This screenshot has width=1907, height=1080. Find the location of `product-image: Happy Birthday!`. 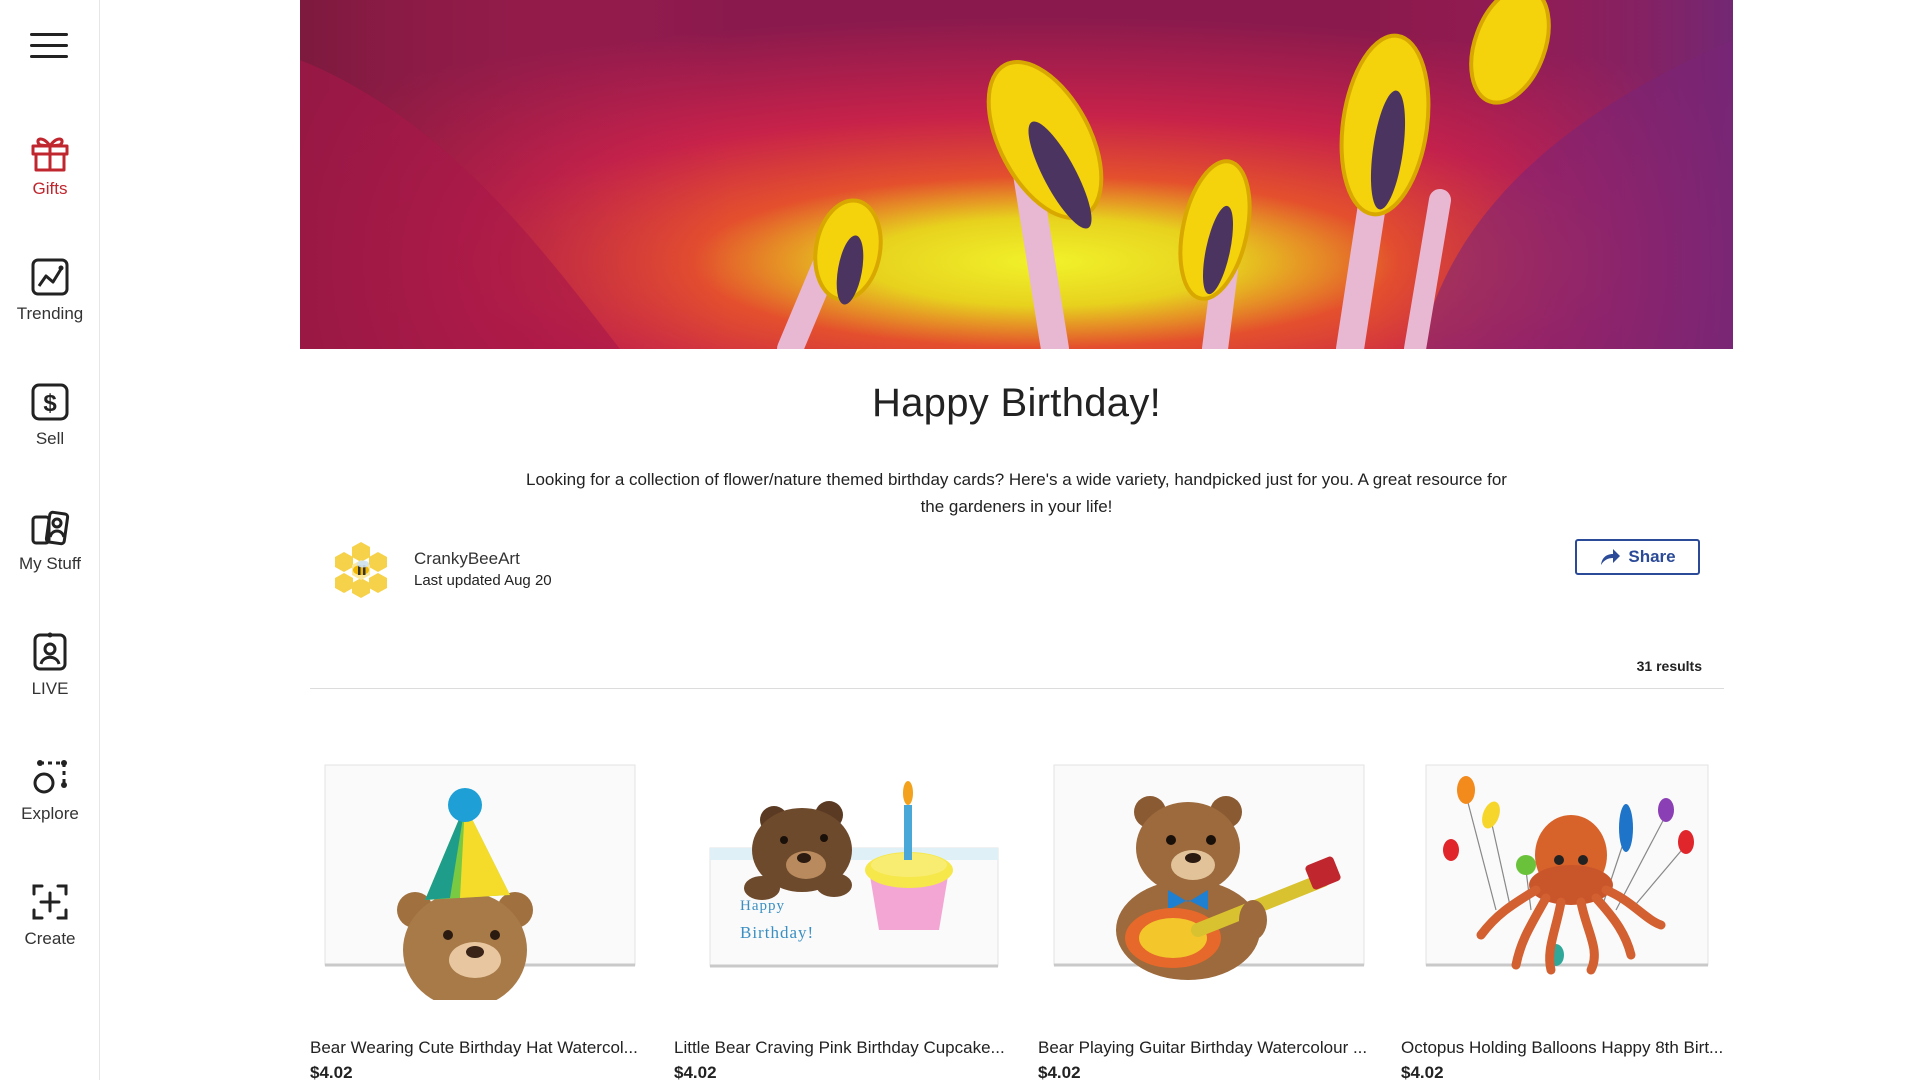

product-image: Happy Birthday! is located at coordinates (844, 880).